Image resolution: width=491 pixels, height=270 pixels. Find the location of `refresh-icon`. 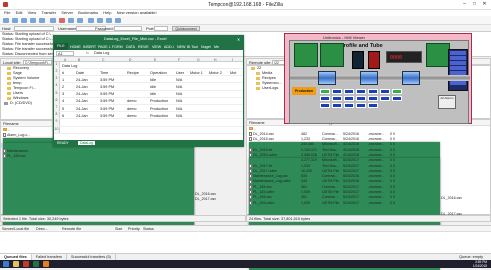

refresh-icon is located at coordinates (53, 20).